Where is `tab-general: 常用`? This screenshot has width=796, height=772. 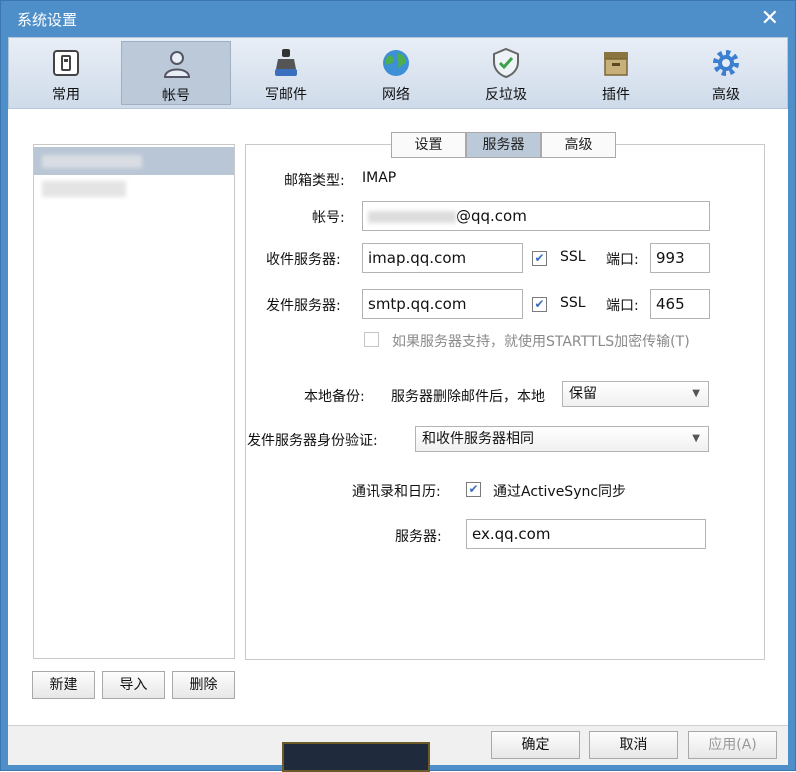 tab-general: 常用 is located at coordinates (66, 73).